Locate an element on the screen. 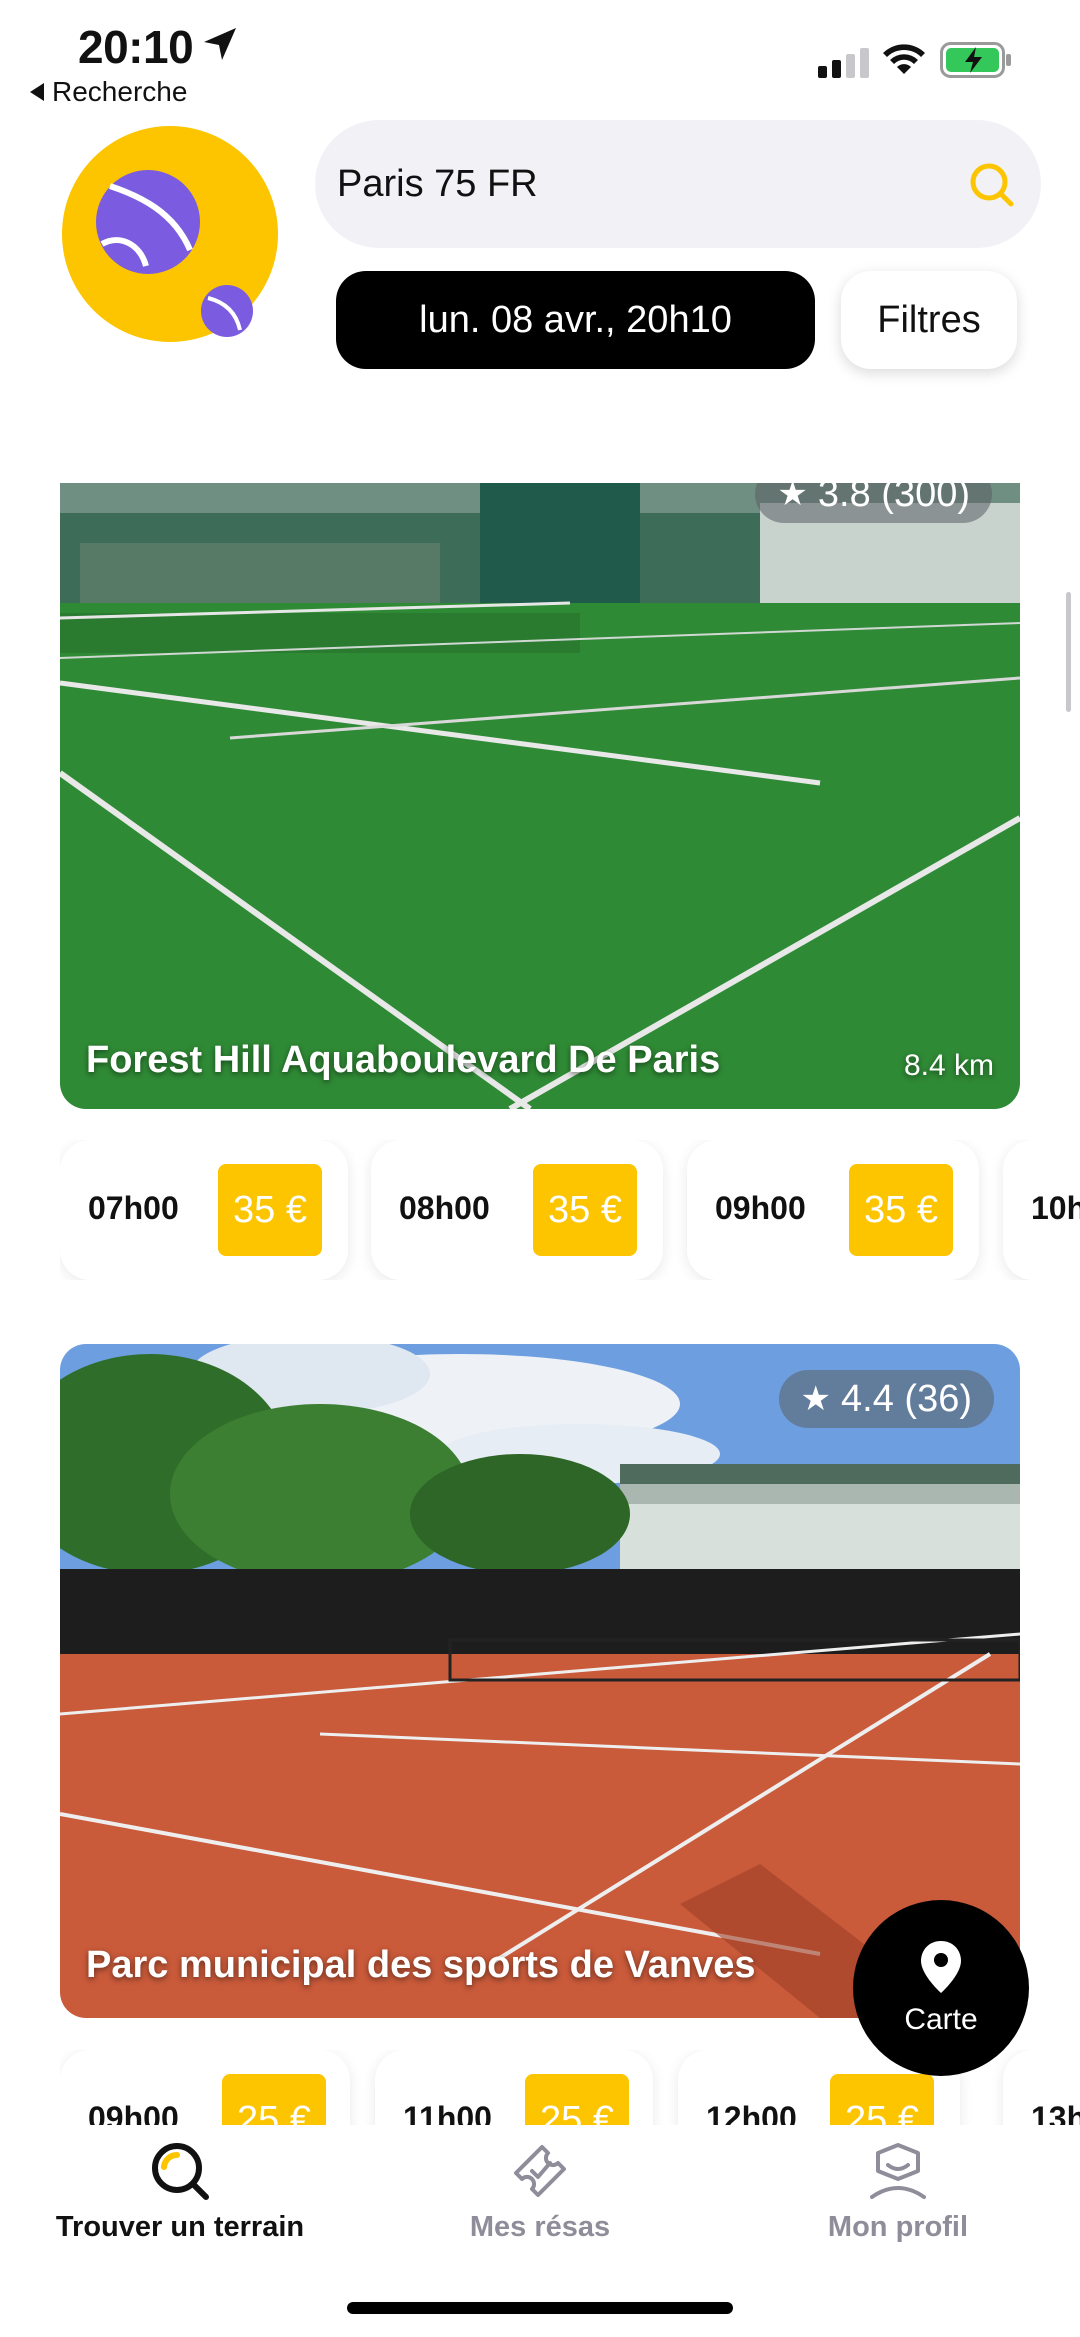 This screenshot has height=2337, width=1080. venue-distance: 8.4 km is located at coordinates (948, 1065).